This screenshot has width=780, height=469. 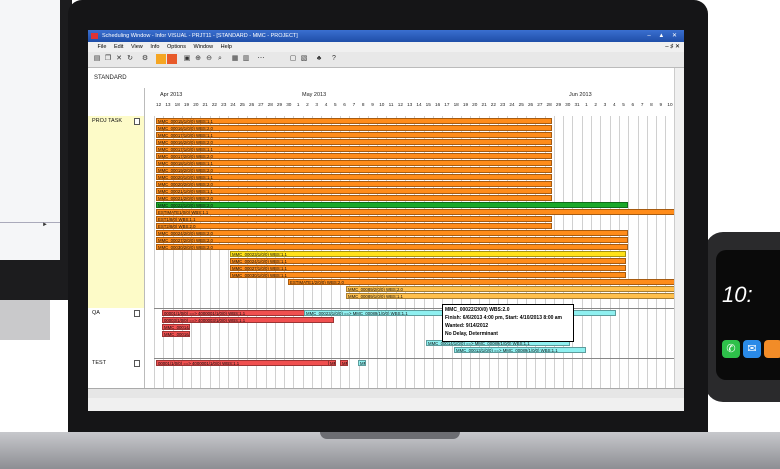 I want to click on menu-file: File, so click(x=102, y=47).